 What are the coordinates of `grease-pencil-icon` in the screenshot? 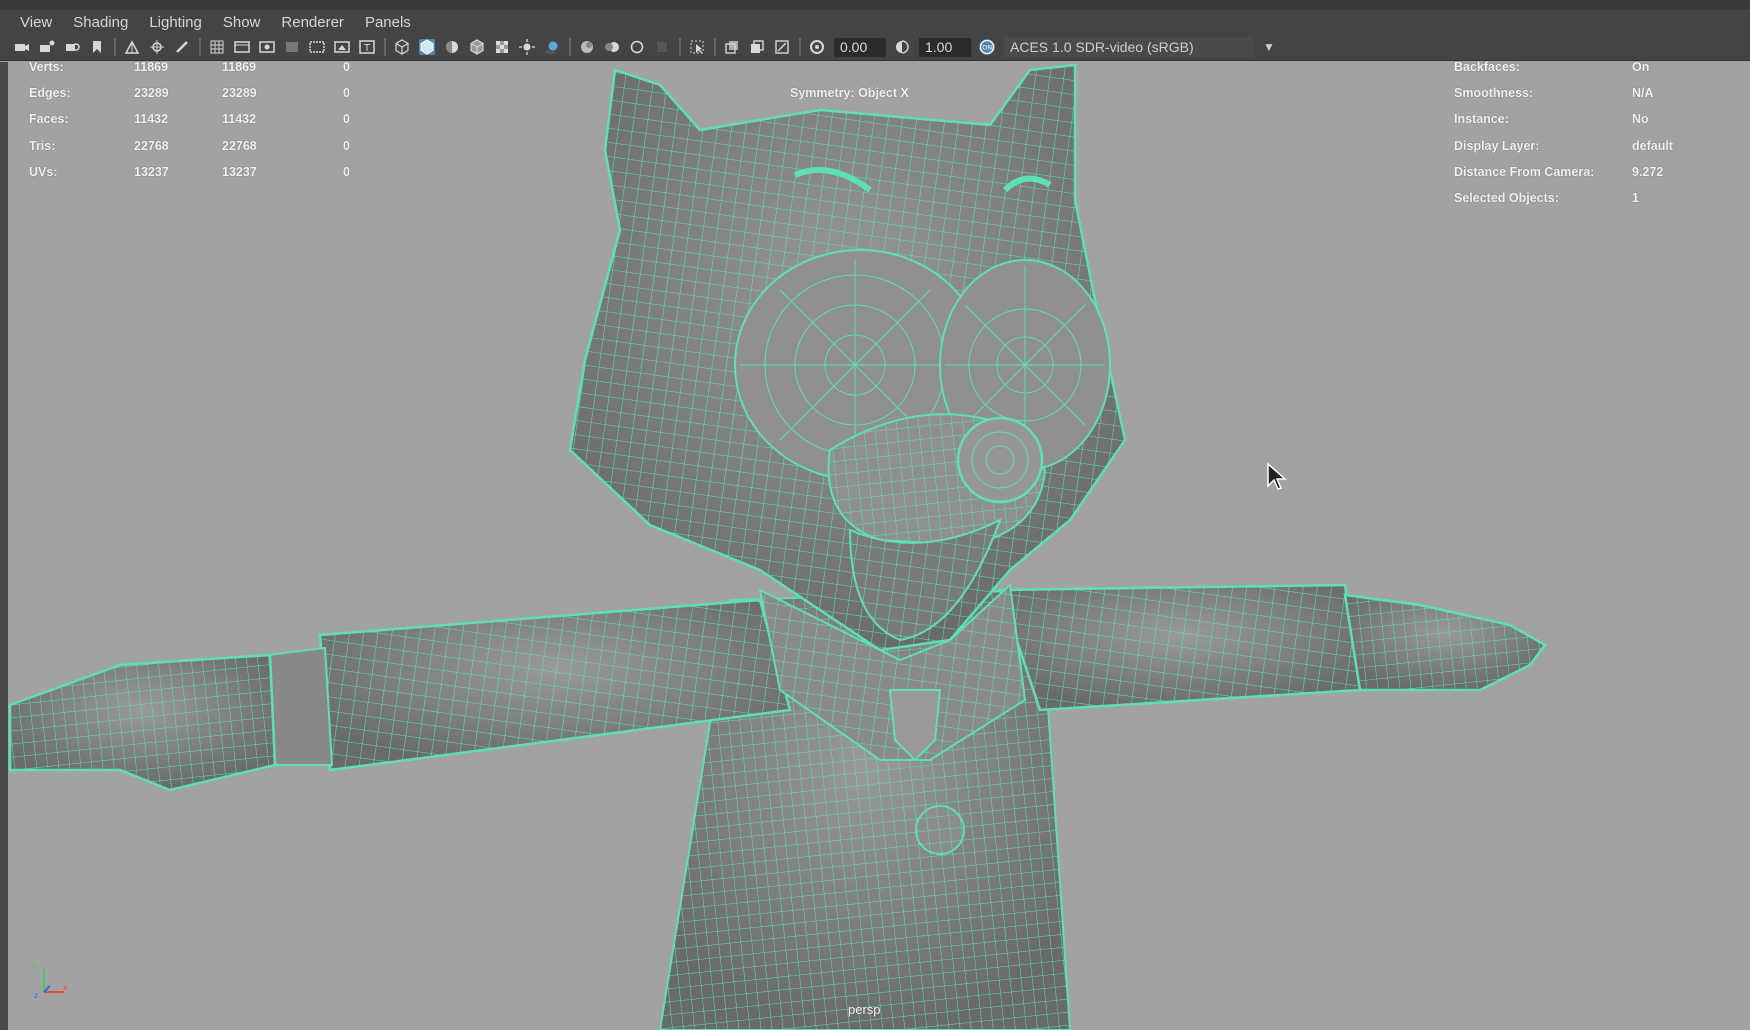 It's located at (182, 47).